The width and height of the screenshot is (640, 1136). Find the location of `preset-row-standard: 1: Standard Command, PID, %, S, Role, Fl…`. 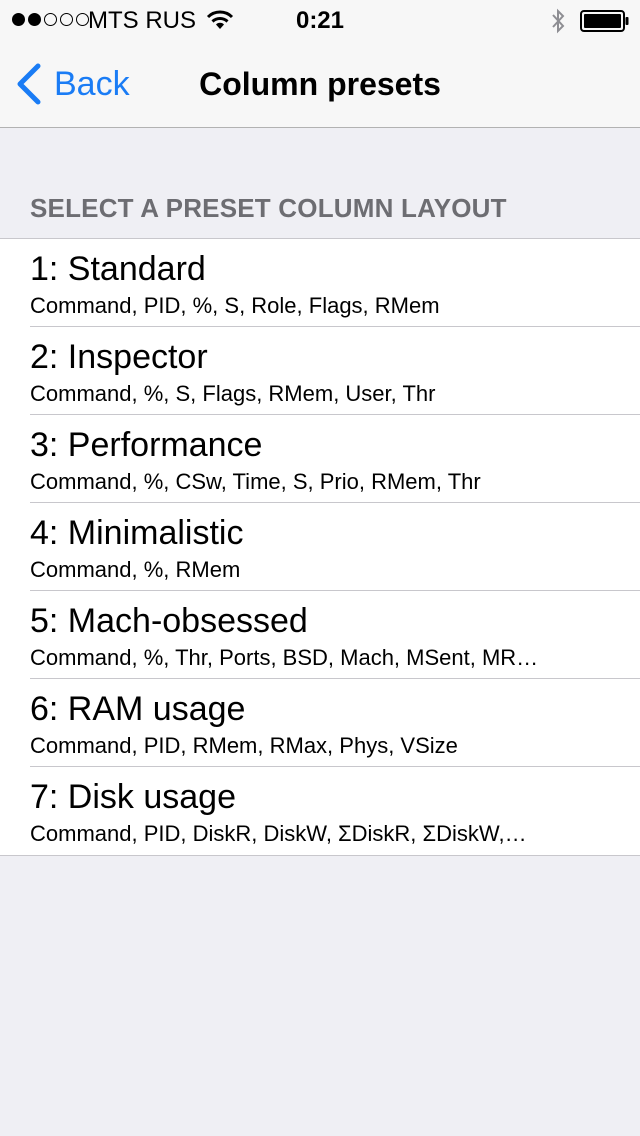

preset-row-standard: 1: Standard Command, PID, %, S, Role, Fl… is located at coordinates (320, 283).